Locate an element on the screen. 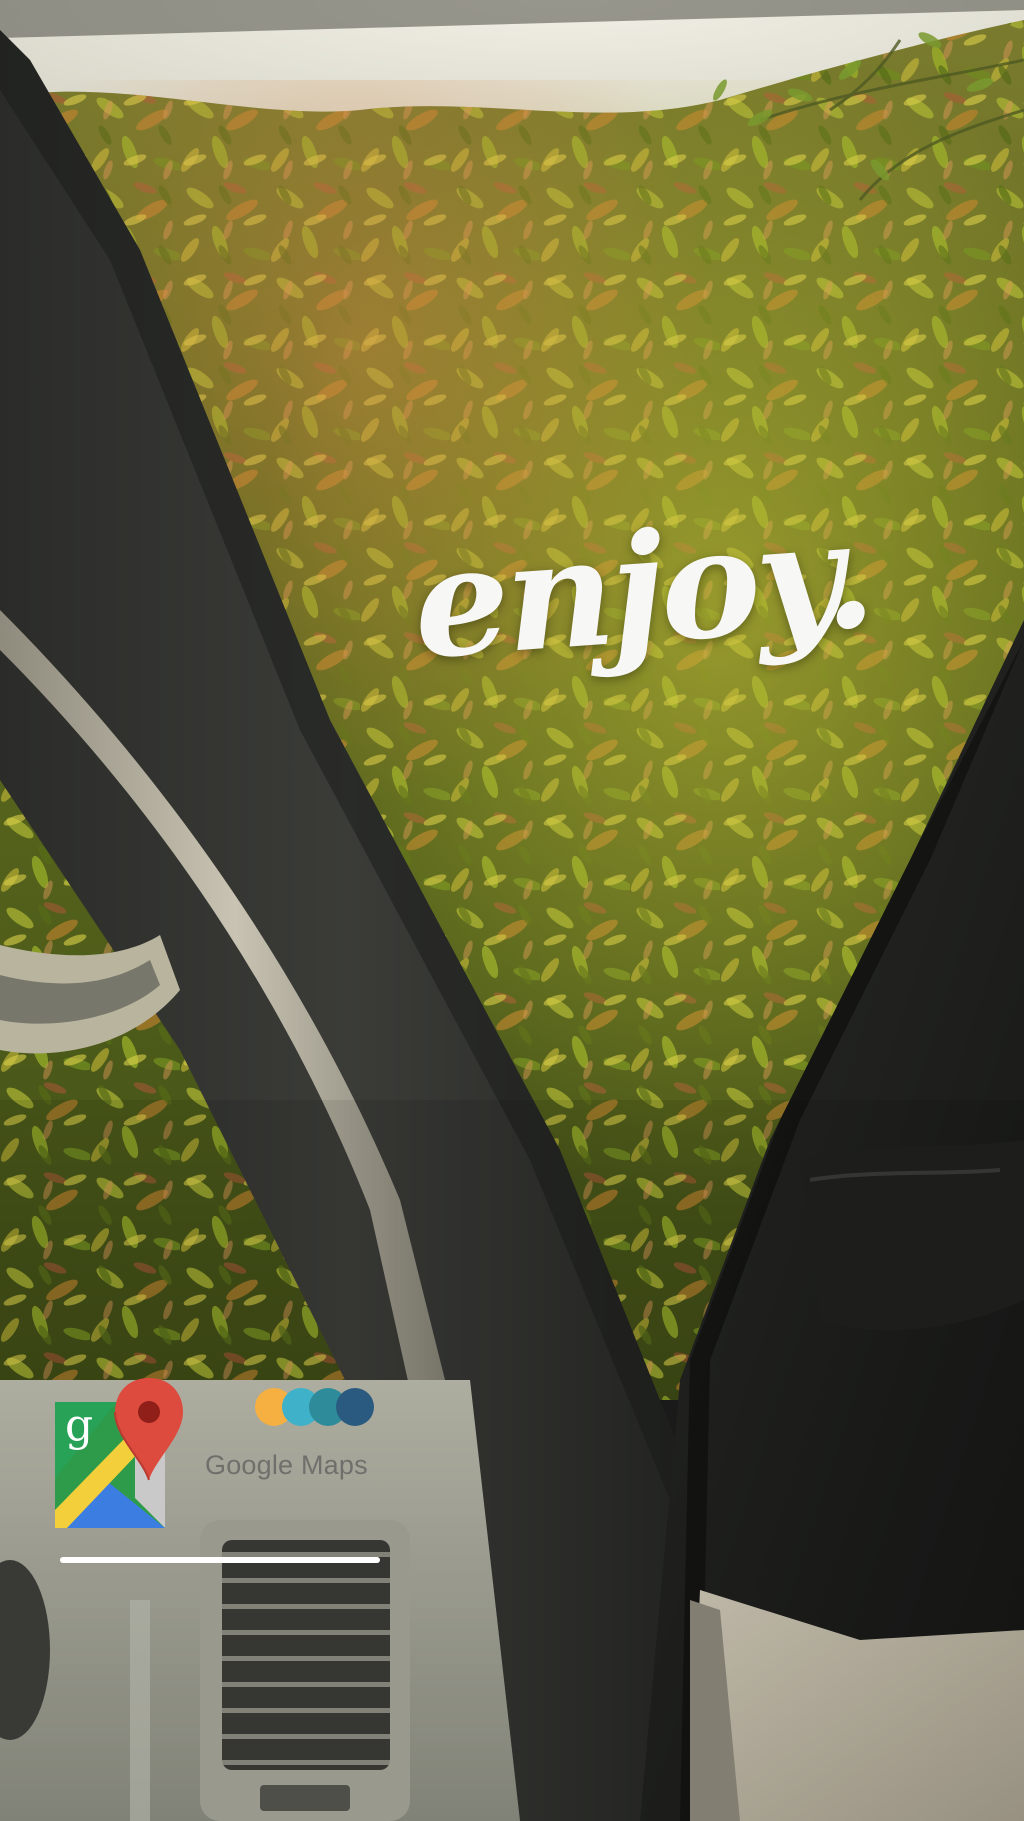 The height and width of the screenshot is (1821, 1024). story-progress-bar is located at coordinates (220, 1560).